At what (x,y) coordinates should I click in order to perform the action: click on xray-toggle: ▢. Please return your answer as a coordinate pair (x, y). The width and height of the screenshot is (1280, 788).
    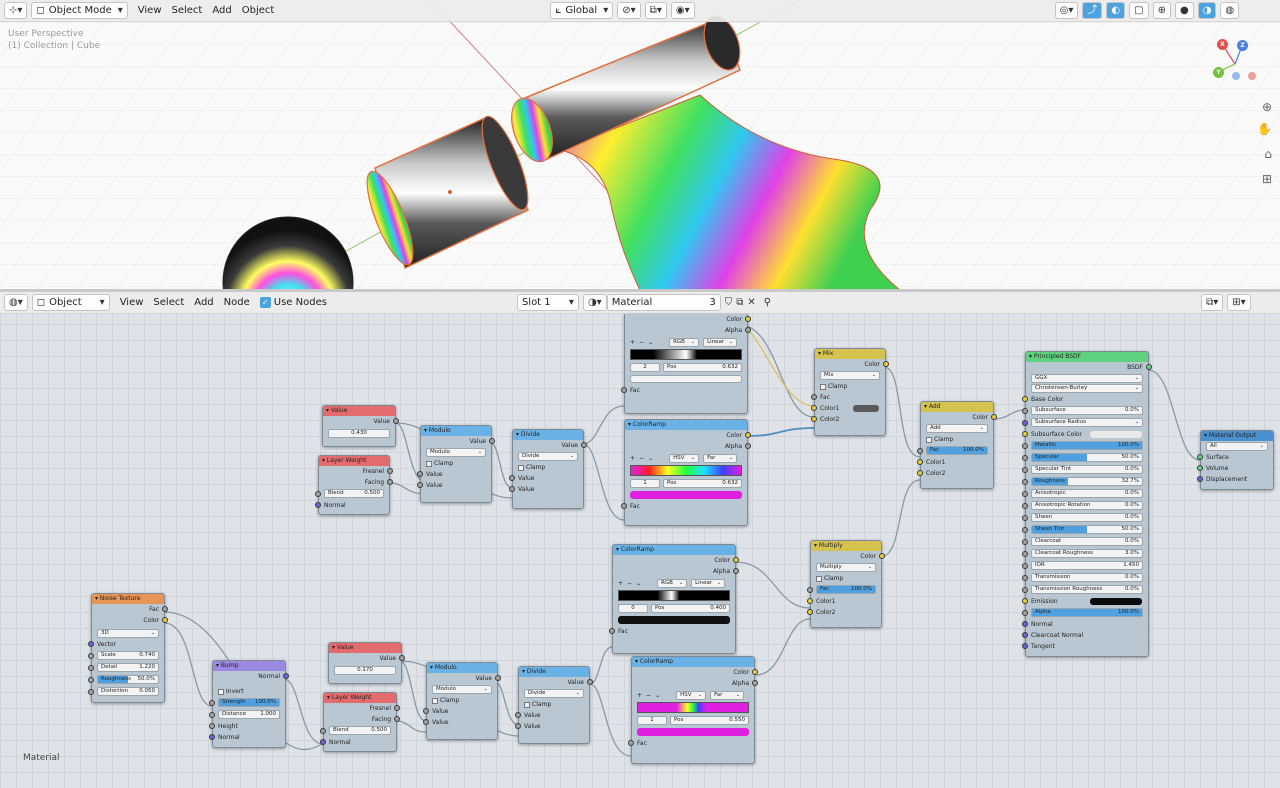
    Looking at the image, I should click on (1139, 10).